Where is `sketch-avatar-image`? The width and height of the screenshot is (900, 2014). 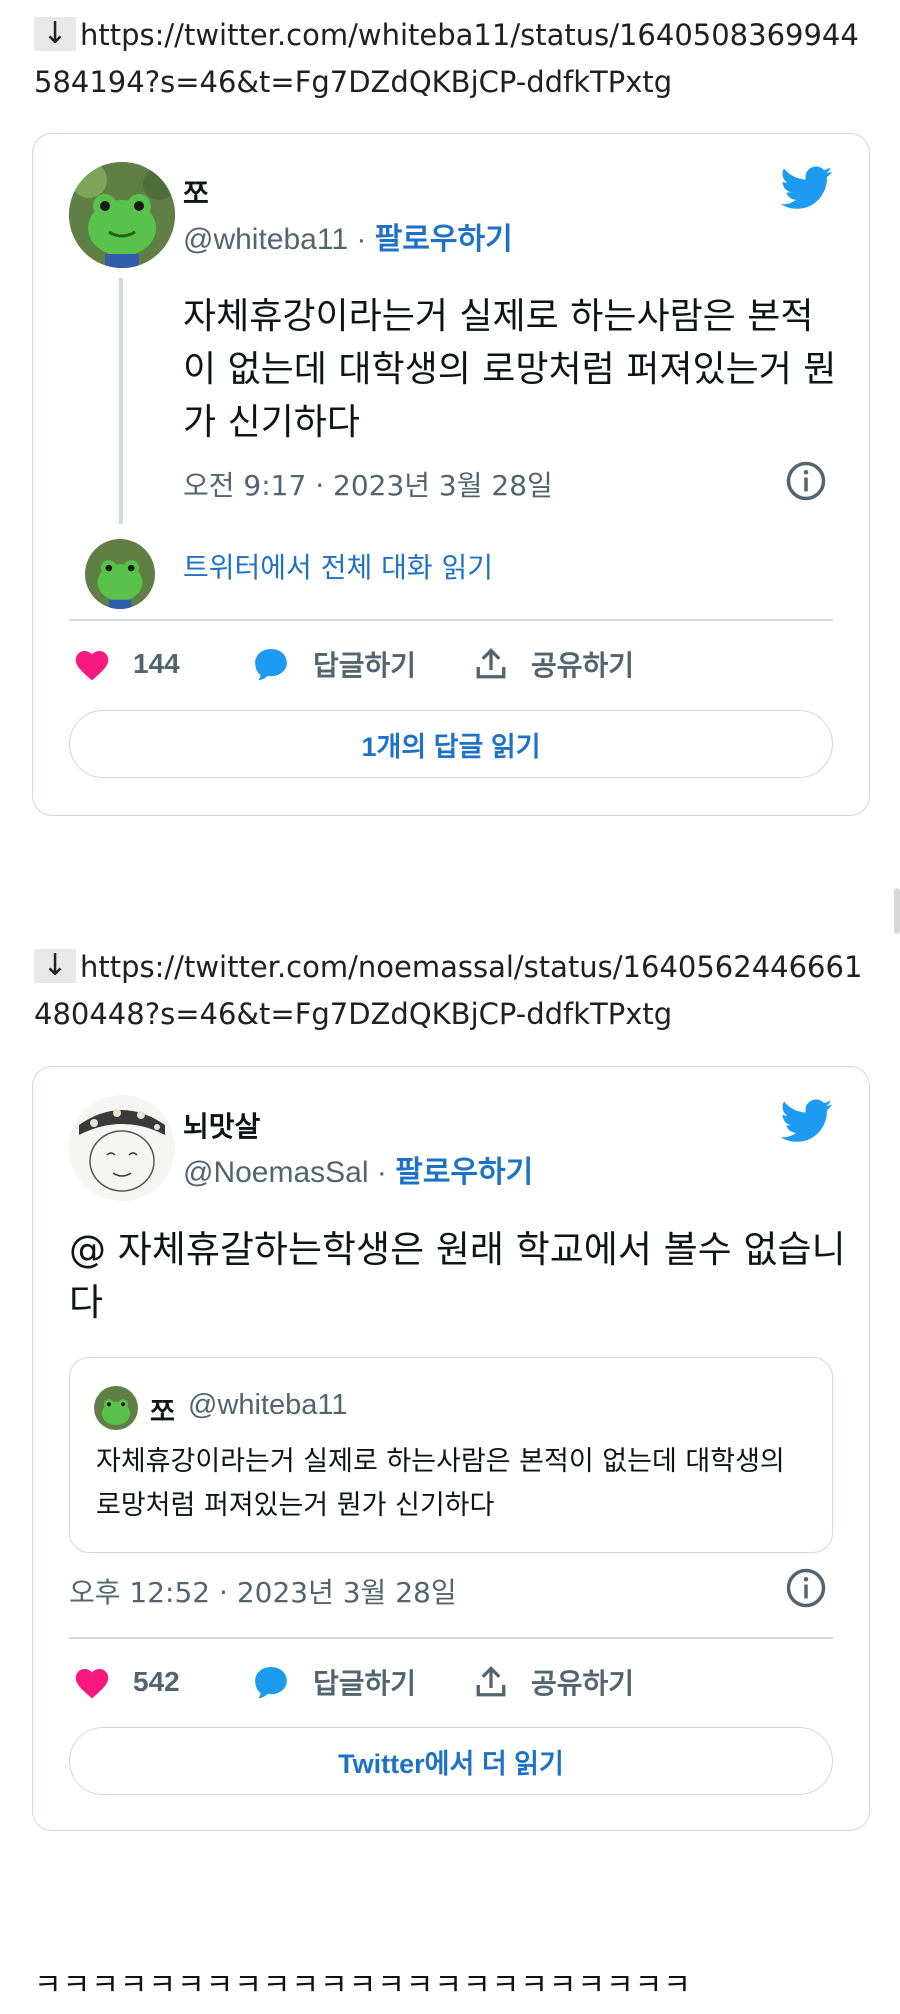
sketch-avatar-image is located at coordinates (122, 1148).